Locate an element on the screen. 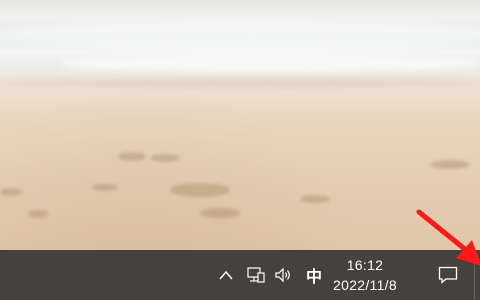  network-status-button is located at coordinates (256, 275).